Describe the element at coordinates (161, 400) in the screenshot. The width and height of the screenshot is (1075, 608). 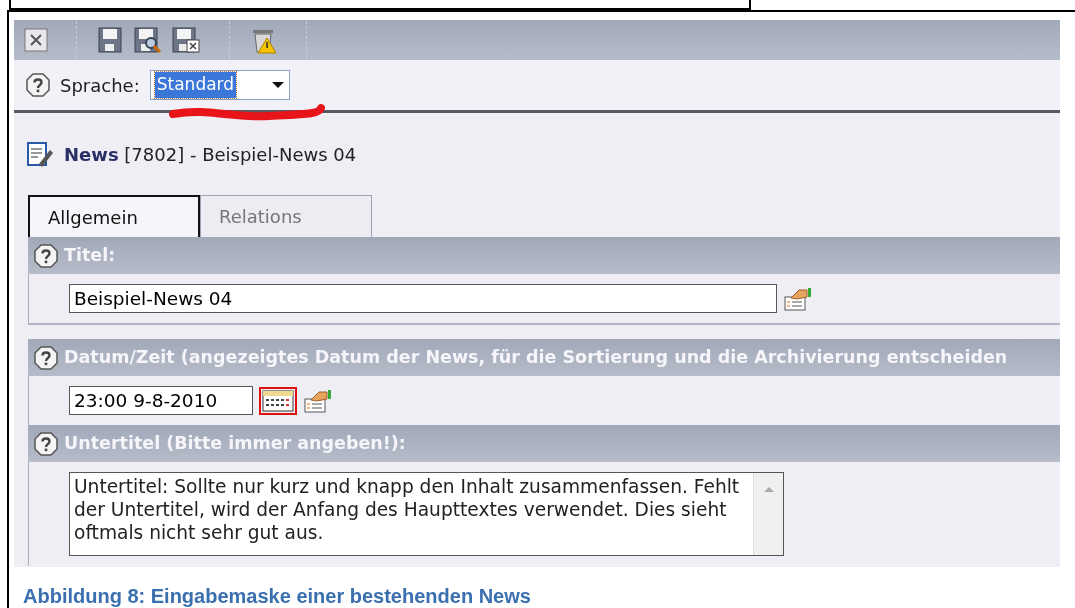
I see `date-input: 23:00 9-8-2010` at that location.